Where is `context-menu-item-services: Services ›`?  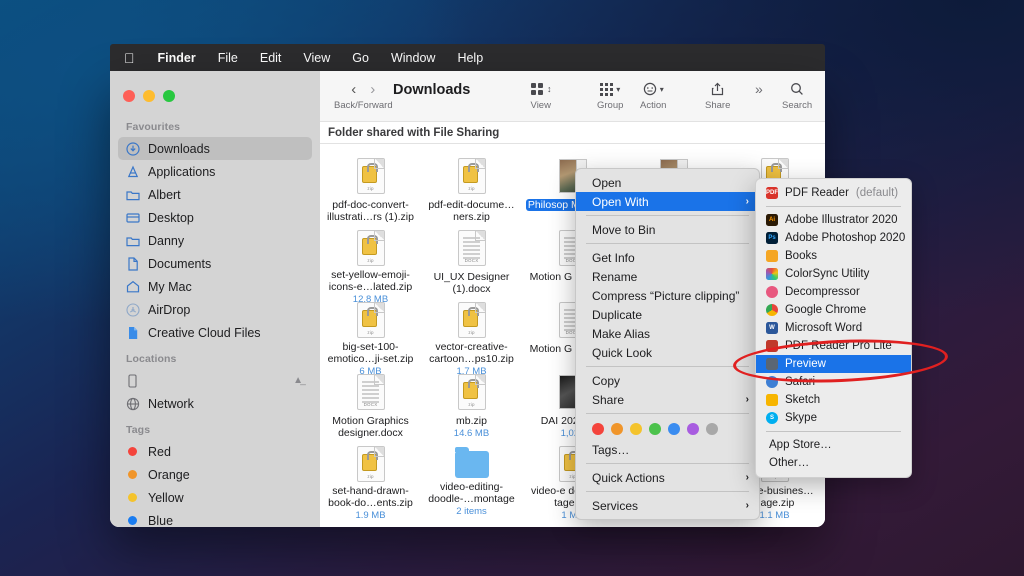
context-menu-item-services: Services › is located at coordinates (667, 505).